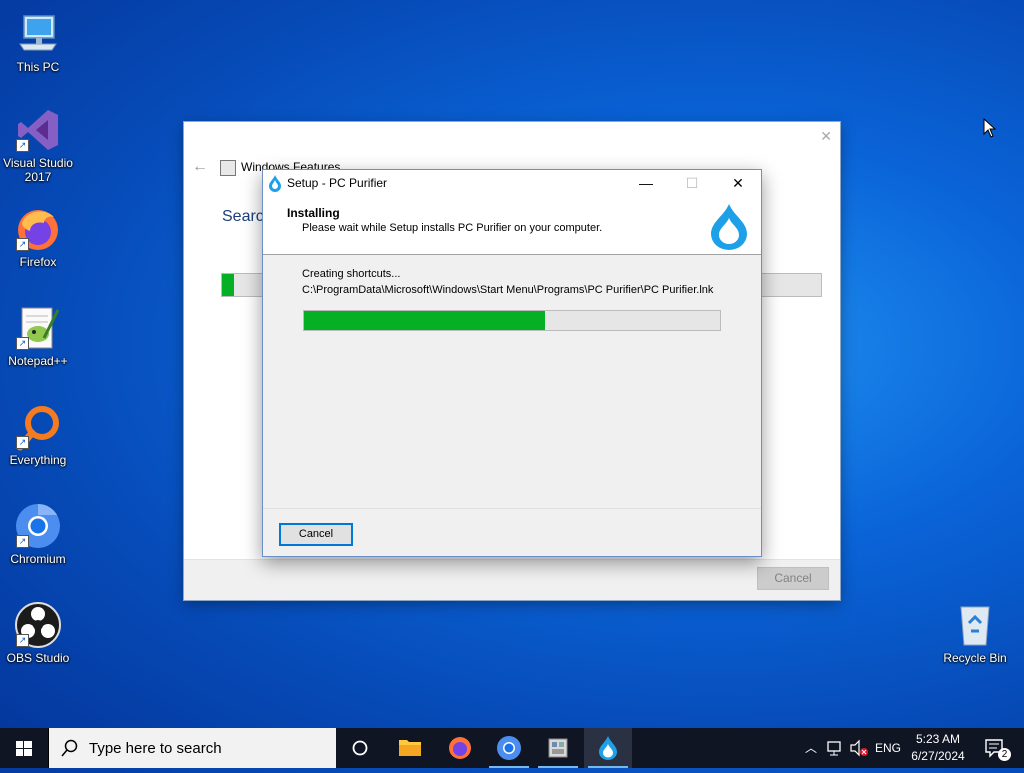 The height and width of the screenshot is (773, 1024). I want to click on desktop-icon-label: Chromium, so click(38, 559).